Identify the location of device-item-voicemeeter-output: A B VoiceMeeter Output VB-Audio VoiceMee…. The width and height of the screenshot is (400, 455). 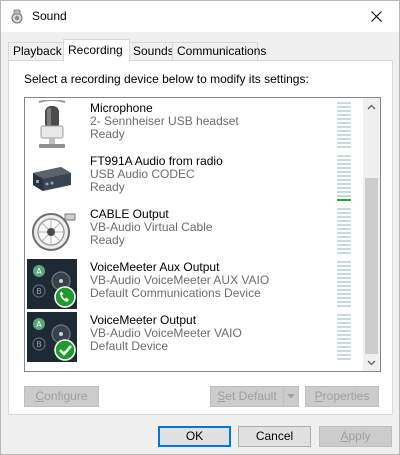
(195, 336).